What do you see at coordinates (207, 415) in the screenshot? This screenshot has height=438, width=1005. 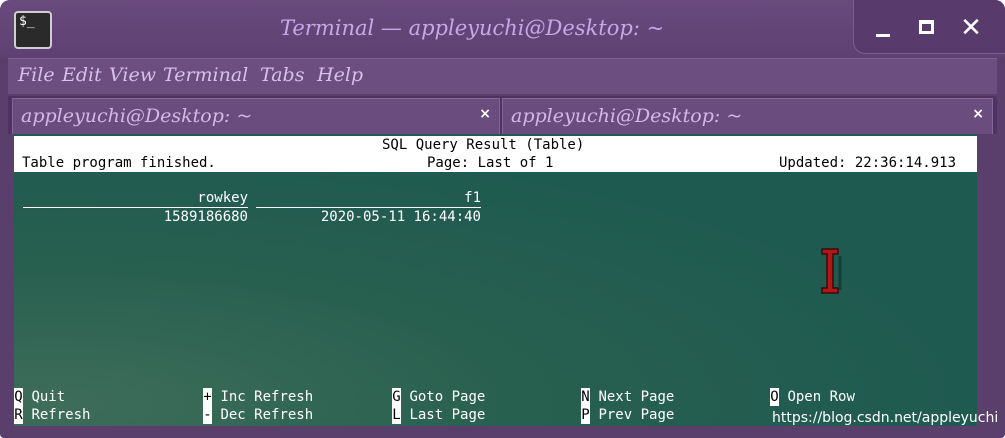 I see `key-dec-refresh-key: -` at bounding box center [207, 415].